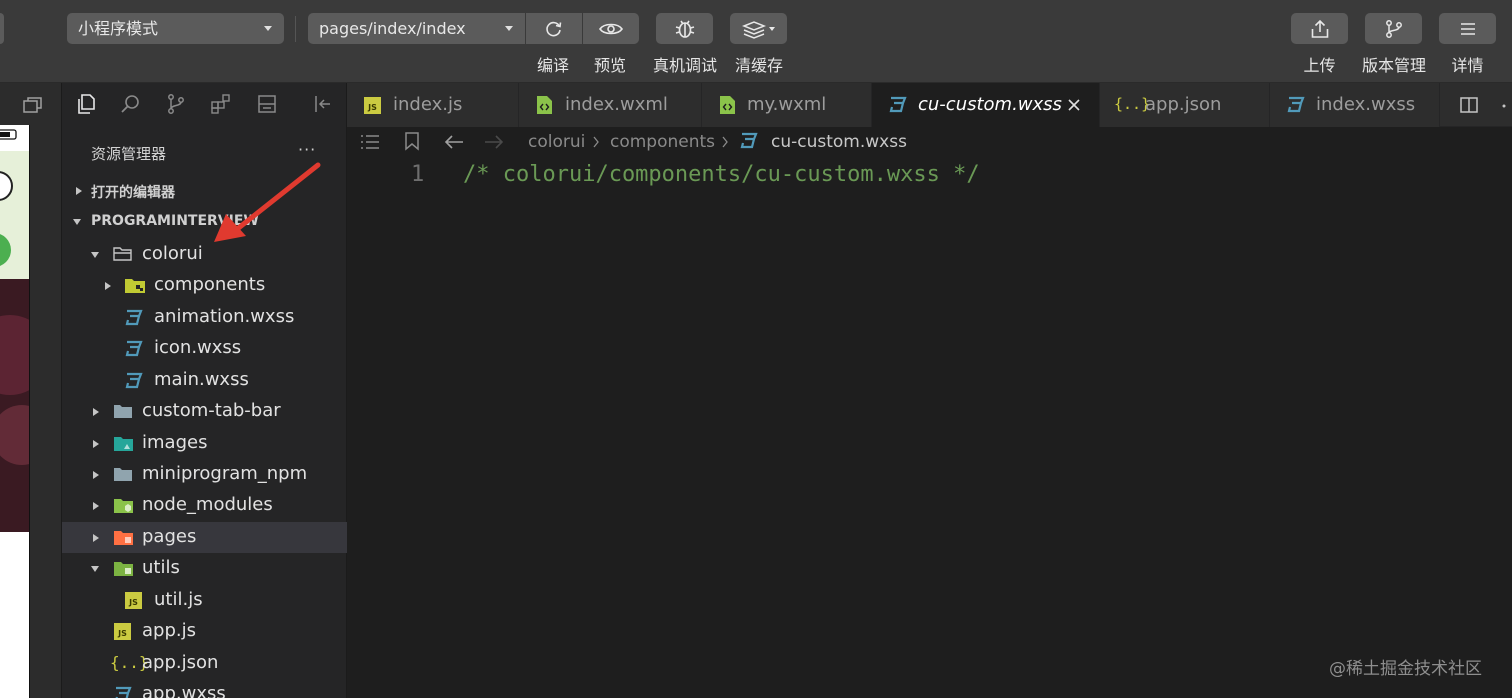 Image resolution: width=1512 pixels, height=698 pixels. I want to click on extensions-icon, so click(221, 104).